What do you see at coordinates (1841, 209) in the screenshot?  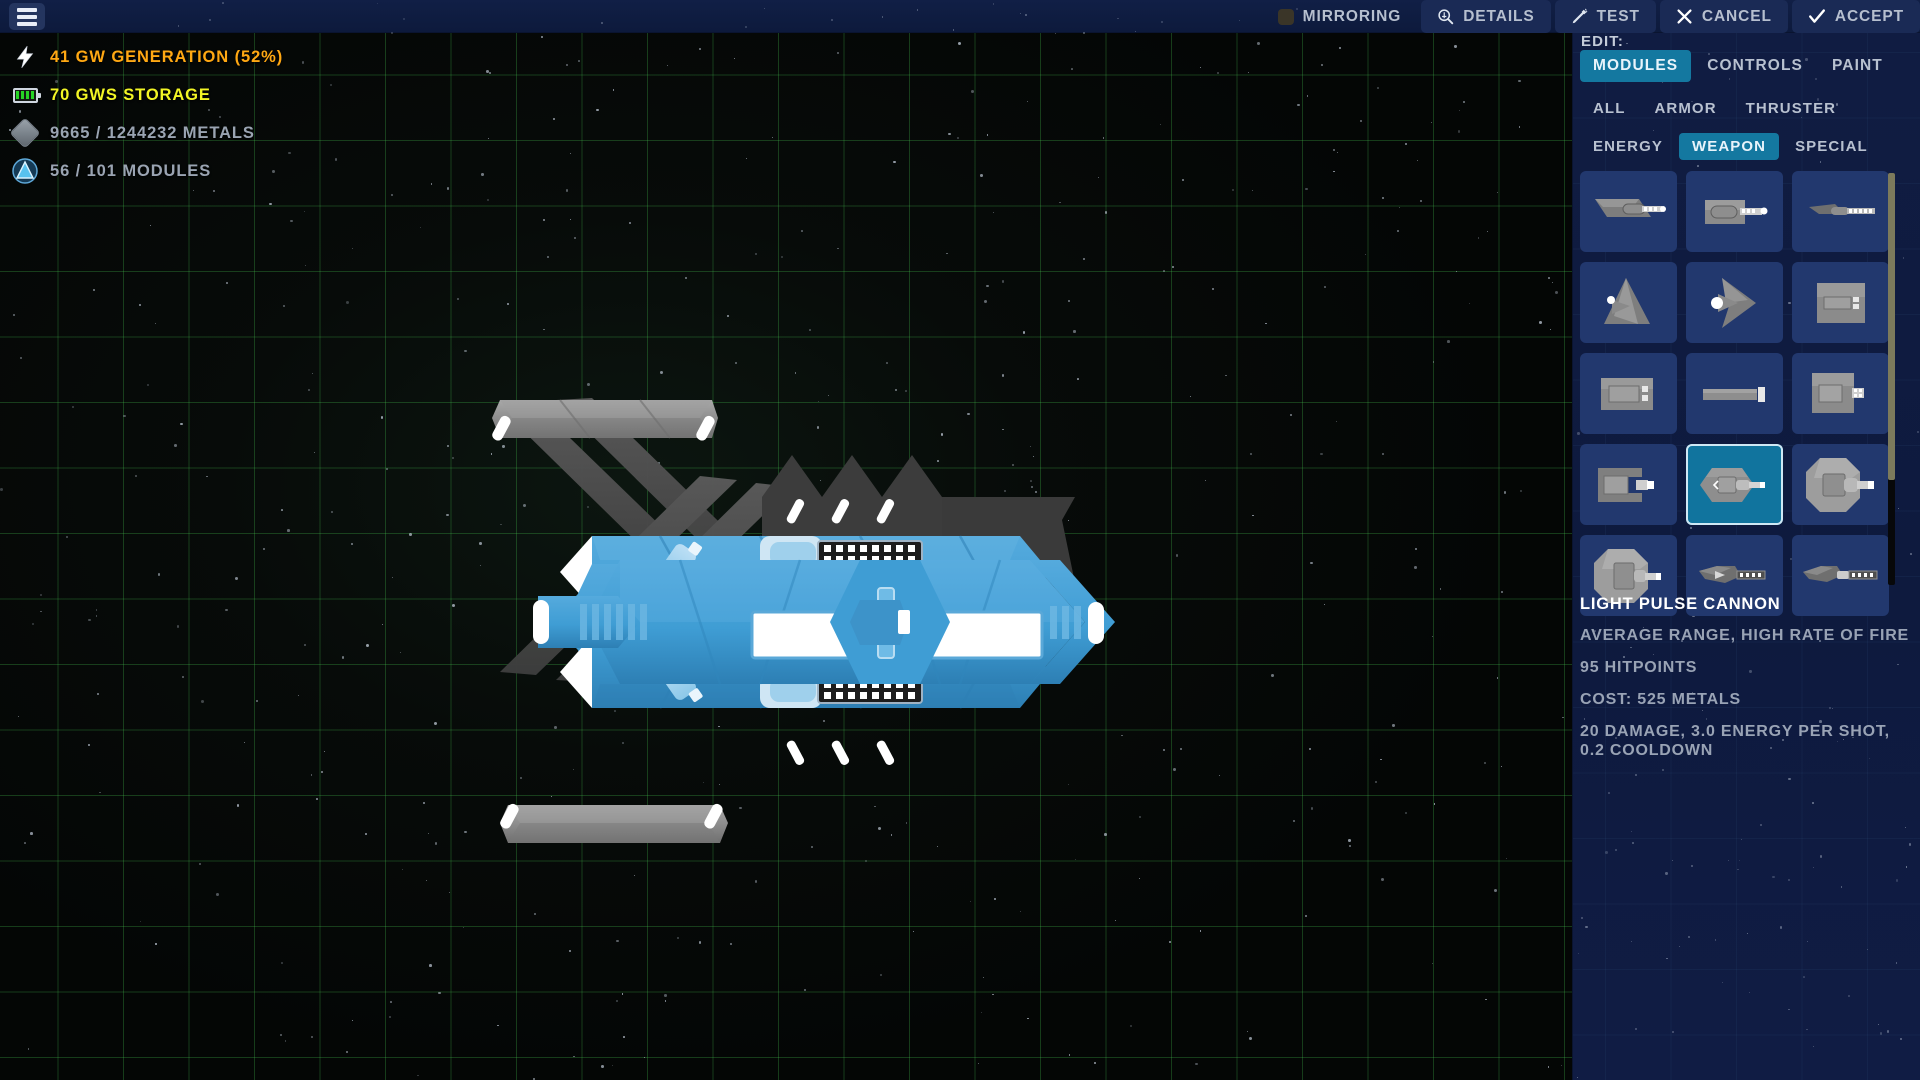 I see `slim-beam-cannon-icon` at bounding box center [1841, 209].